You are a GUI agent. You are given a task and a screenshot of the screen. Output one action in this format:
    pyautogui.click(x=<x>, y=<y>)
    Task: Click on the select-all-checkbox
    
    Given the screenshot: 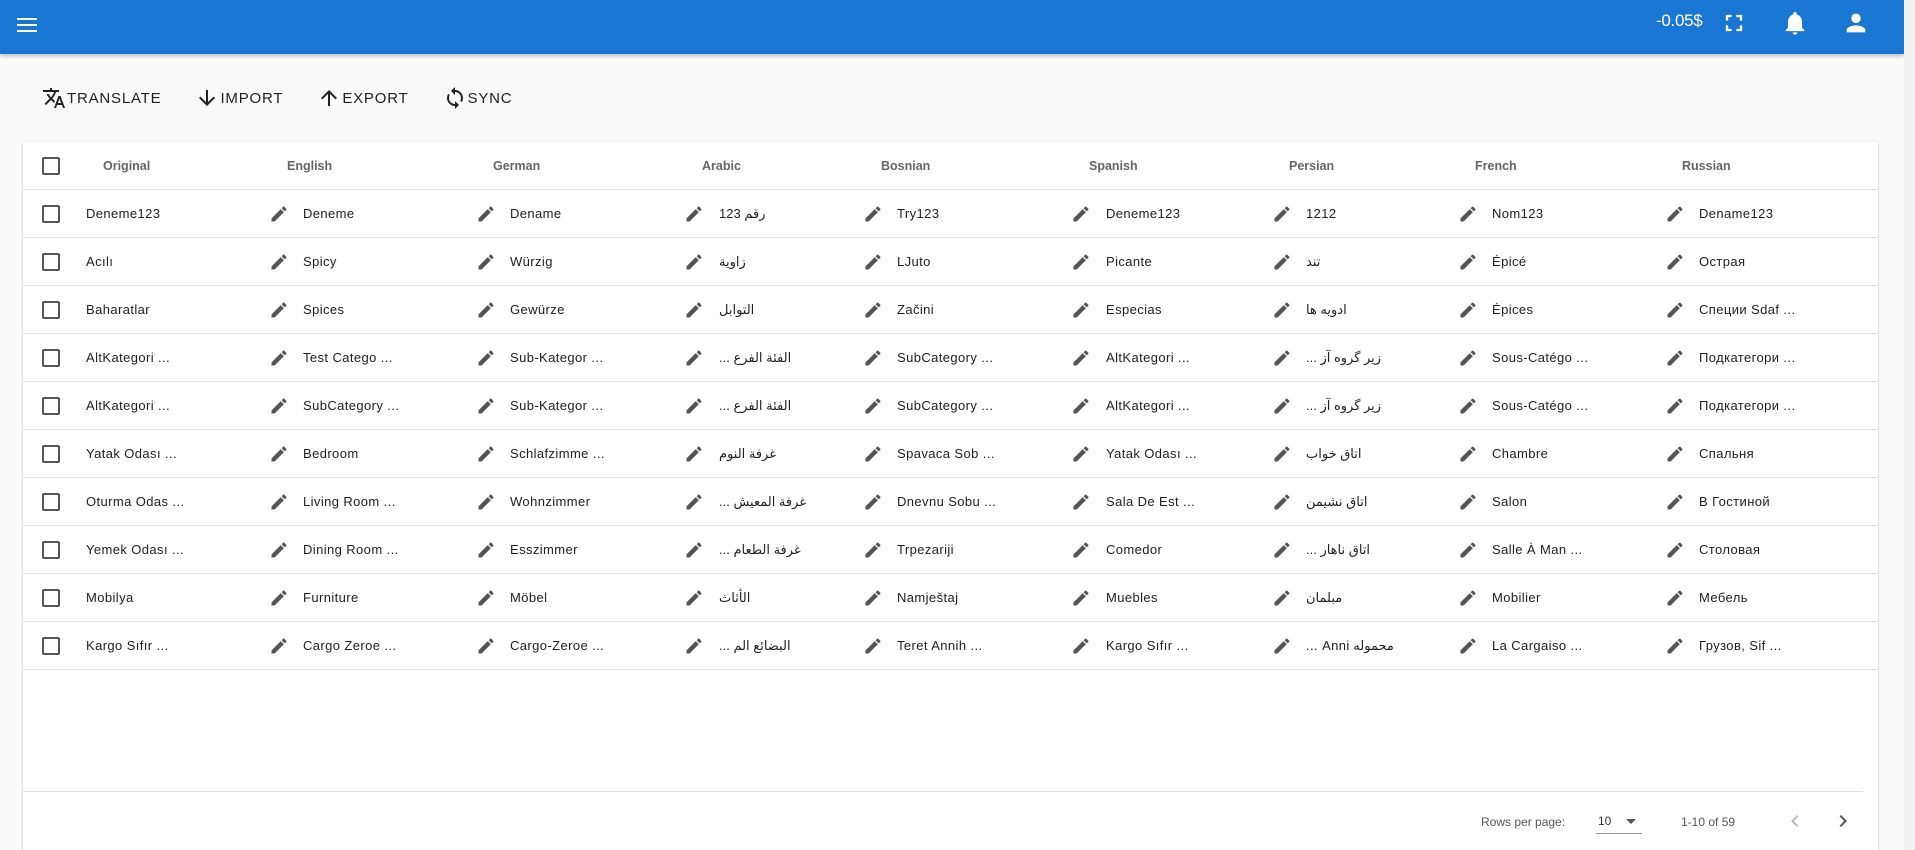 What is the action you would take?
    pyautogui.click(x=51, y=166)
    